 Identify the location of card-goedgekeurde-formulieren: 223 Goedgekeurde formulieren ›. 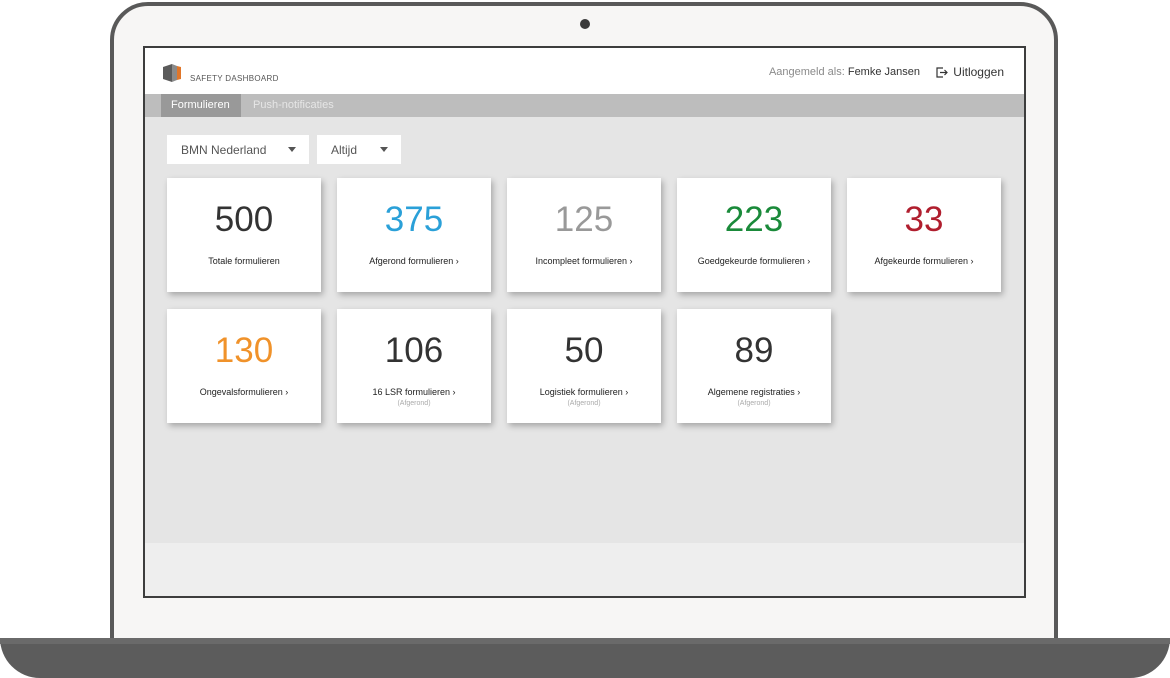
(754, 235).